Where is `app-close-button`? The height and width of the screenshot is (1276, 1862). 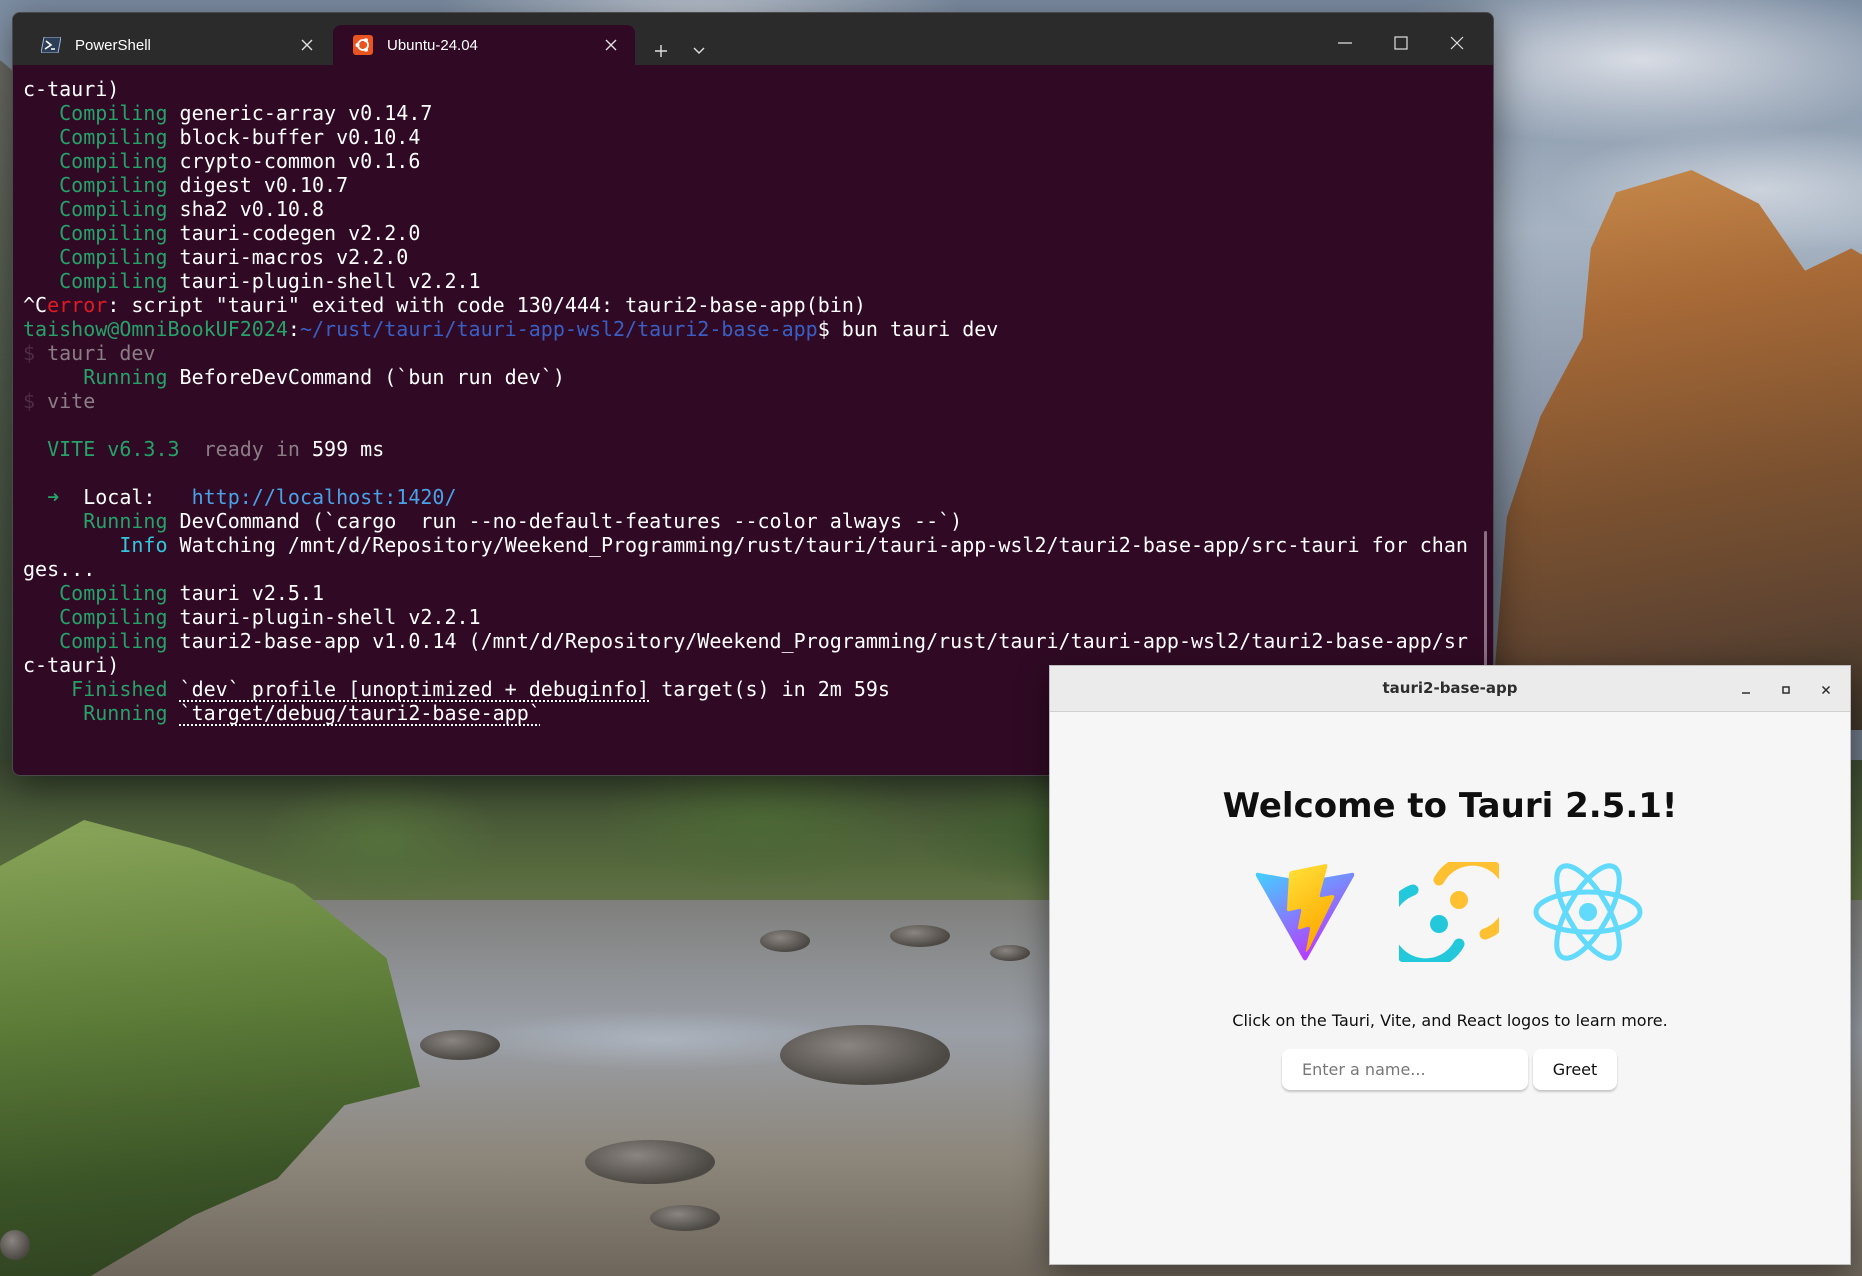 app-close-button is located at coordinates (1826, 690).